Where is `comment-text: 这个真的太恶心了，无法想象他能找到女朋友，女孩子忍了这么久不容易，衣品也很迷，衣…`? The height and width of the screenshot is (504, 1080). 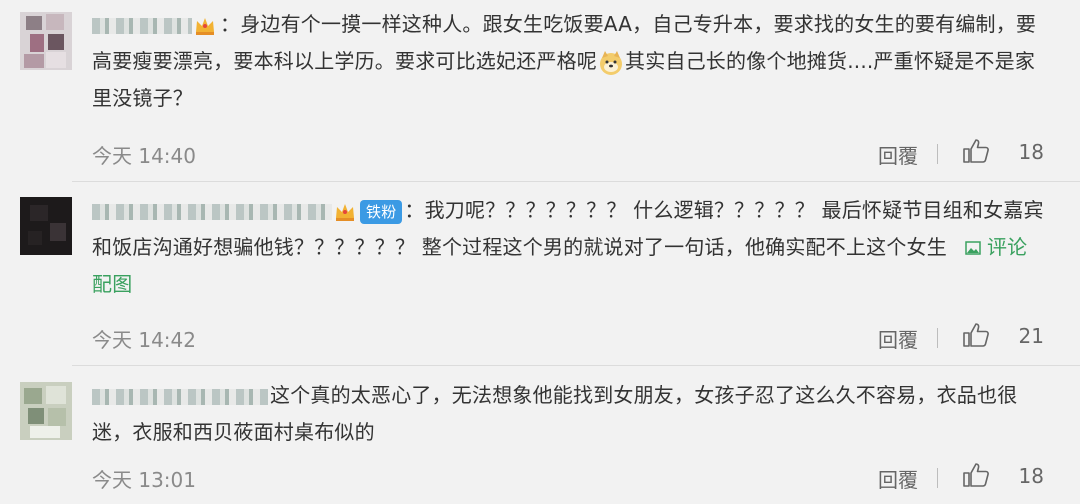
comment-text: 这个真的太恶心了，无法想象他能找到女朋友，女孩子忍了这么久不容易，衣品也很迷，衣… is located at coordinates (555, 413).